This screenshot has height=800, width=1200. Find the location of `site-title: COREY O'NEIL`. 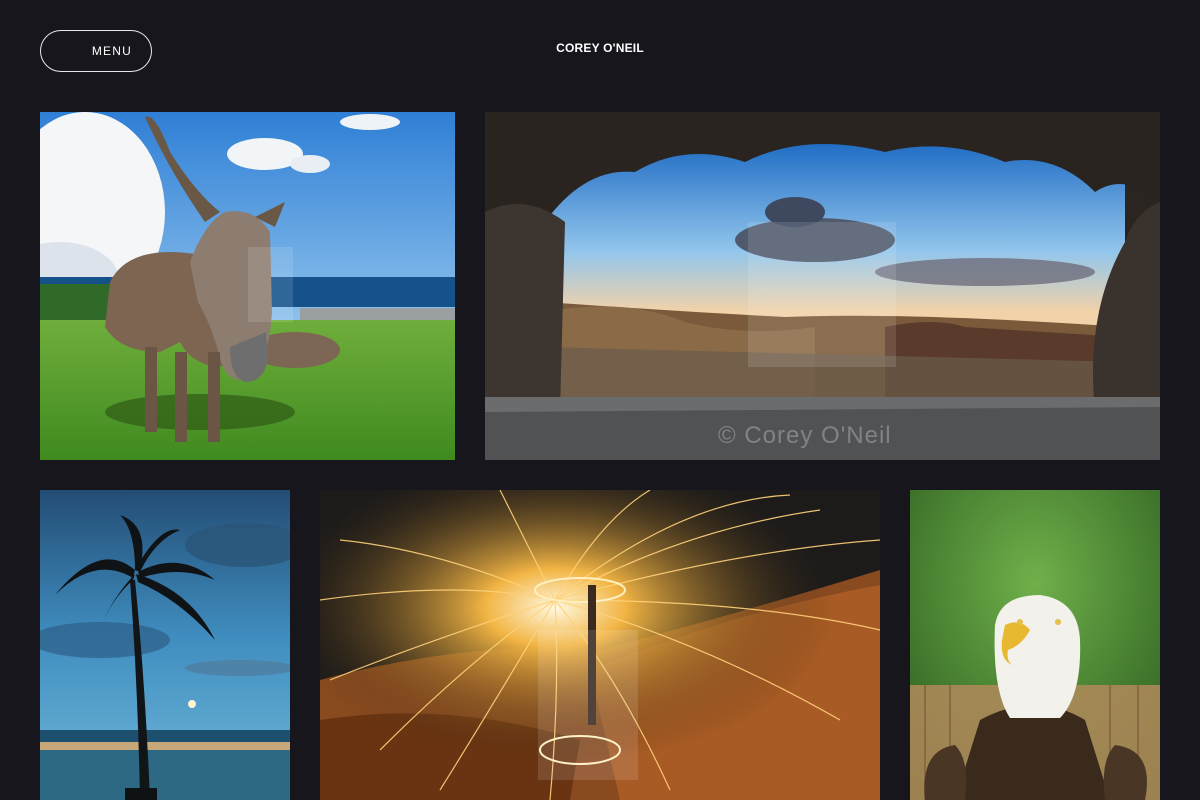

site-title: COREY O'NEIL is located at coordinates (600, 48).